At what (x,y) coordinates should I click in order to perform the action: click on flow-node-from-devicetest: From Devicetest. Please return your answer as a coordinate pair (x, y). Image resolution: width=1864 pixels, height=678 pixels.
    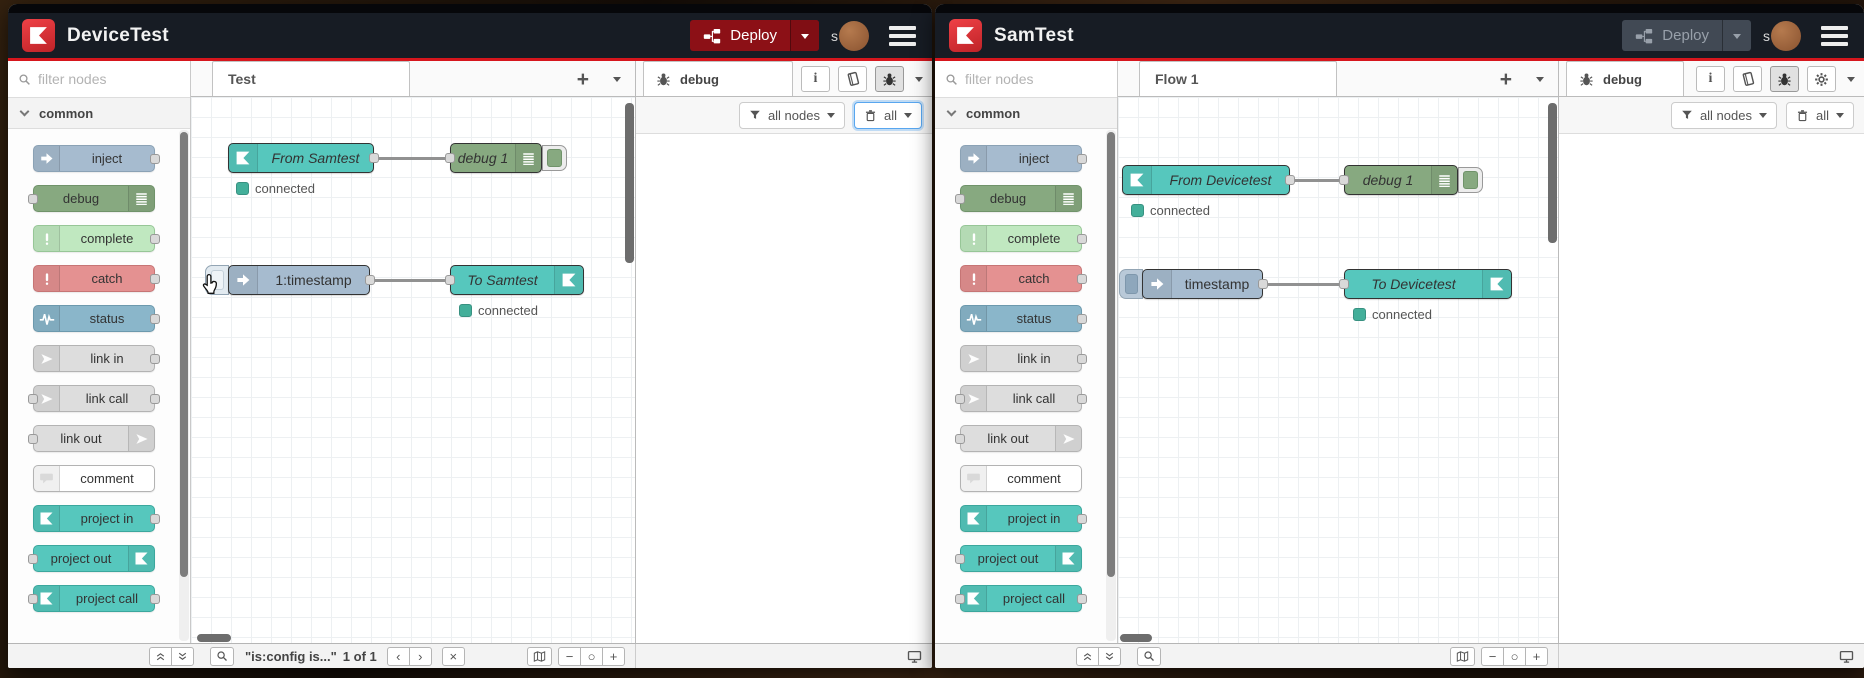
    Looking at the image, I should click on (1208, 180).